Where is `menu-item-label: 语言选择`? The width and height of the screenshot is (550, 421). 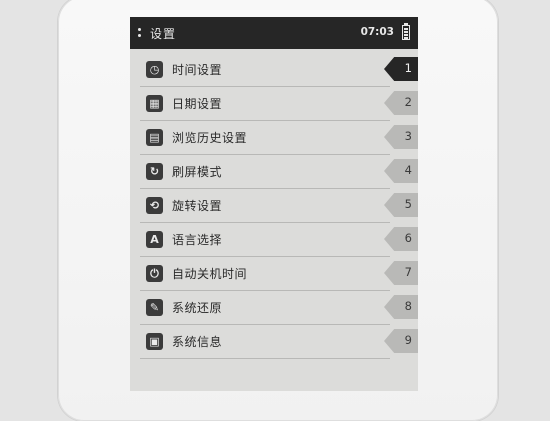
menu-item-label: 语言选择 is located at coordinates (197, 240).